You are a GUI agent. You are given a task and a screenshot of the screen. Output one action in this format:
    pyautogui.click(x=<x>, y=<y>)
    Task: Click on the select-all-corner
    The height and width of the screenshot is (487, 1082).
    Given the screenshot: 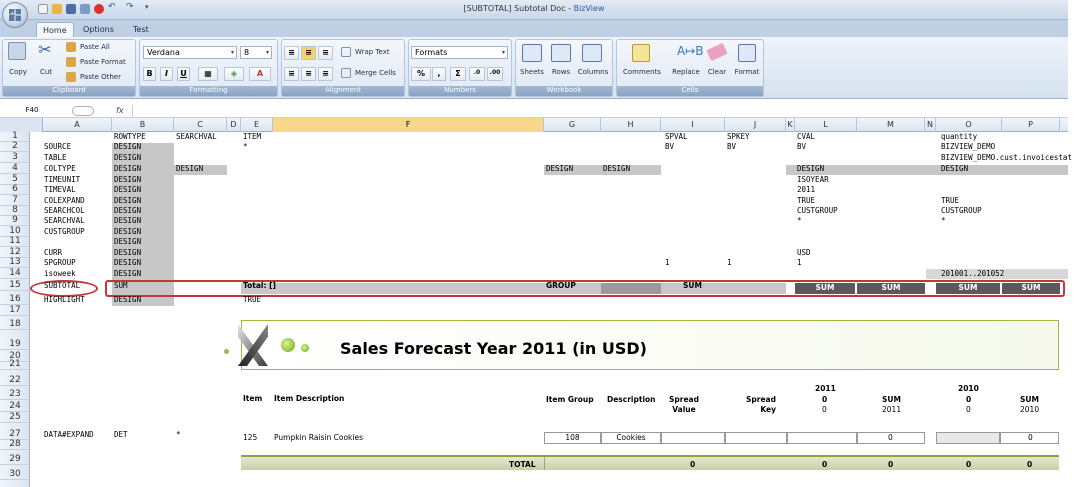 What is the action you would take?
    pyautogui.click(x=21, y=125)
    